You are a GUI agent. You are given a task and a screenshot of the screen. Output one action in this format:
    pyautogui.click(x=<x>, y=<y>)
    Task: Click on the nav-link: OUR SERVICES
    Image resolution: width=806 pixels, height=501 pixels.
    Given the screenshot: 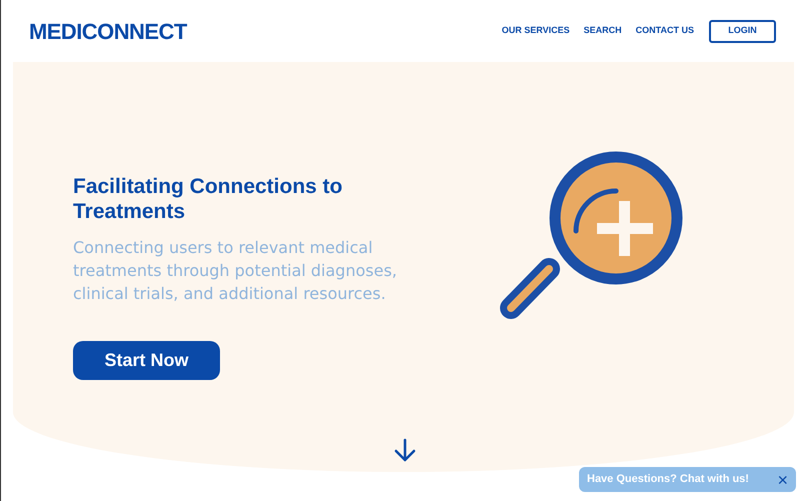 What is the action you would take?
    pyautogui.click(x=536, y=31)
    